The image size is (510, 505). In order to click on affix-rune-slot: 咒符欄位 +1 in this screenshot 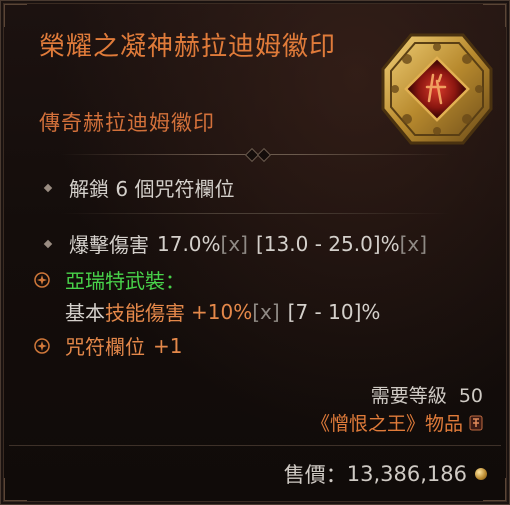, I will do `click(107, 345)`.